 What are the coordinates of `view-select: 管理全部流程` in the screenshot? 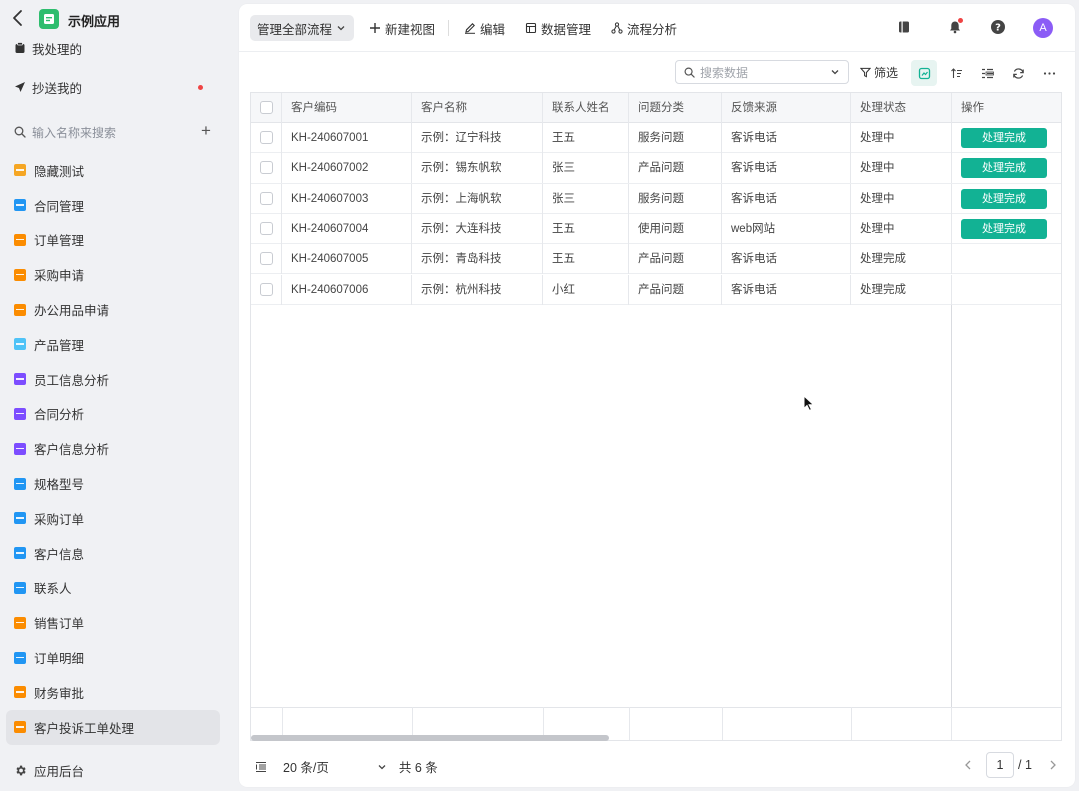 It's located at (302, 28).